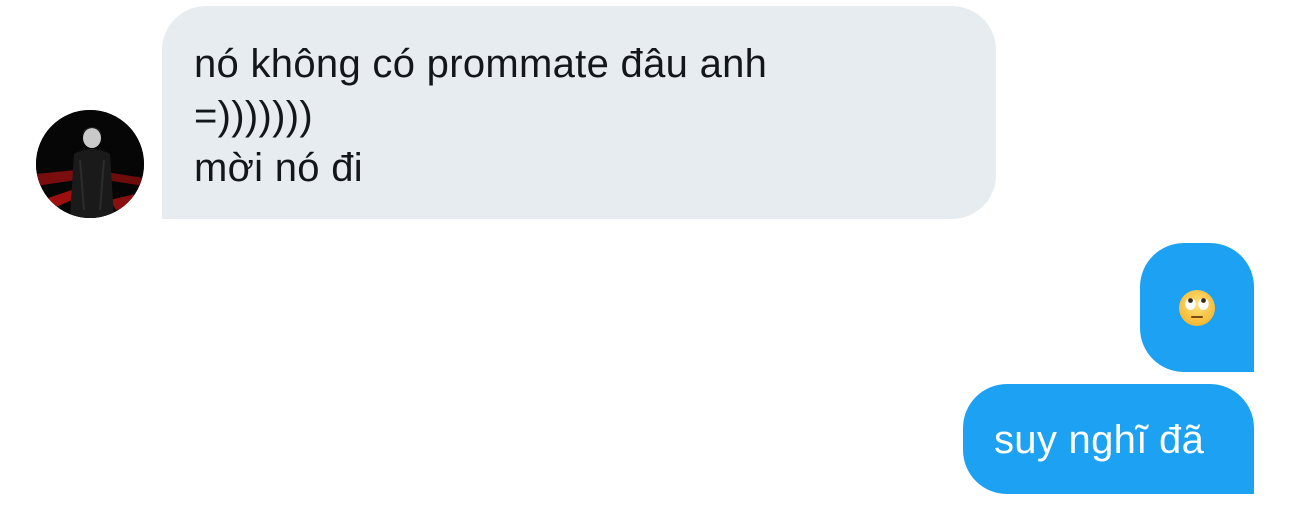 The image size is (1290, 527). I want to click on sender-avatar, so click(90, 164).